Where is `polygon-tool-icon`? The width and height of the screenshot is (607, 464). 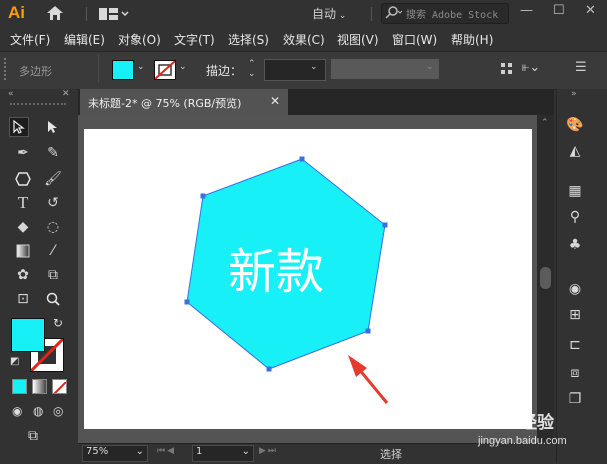
polygon-tool-icon is located at coordinates (23, 179).